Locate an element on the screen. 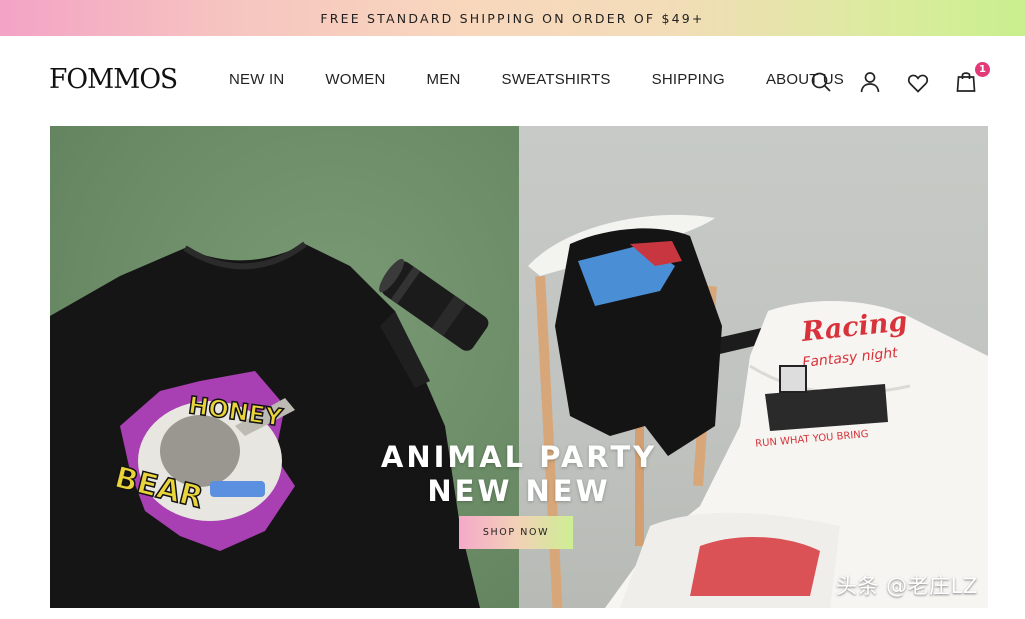 The height and width of the screenshot is (619, 1025). nav-shipping: SHIPPING is located at coordinates (688, 79).